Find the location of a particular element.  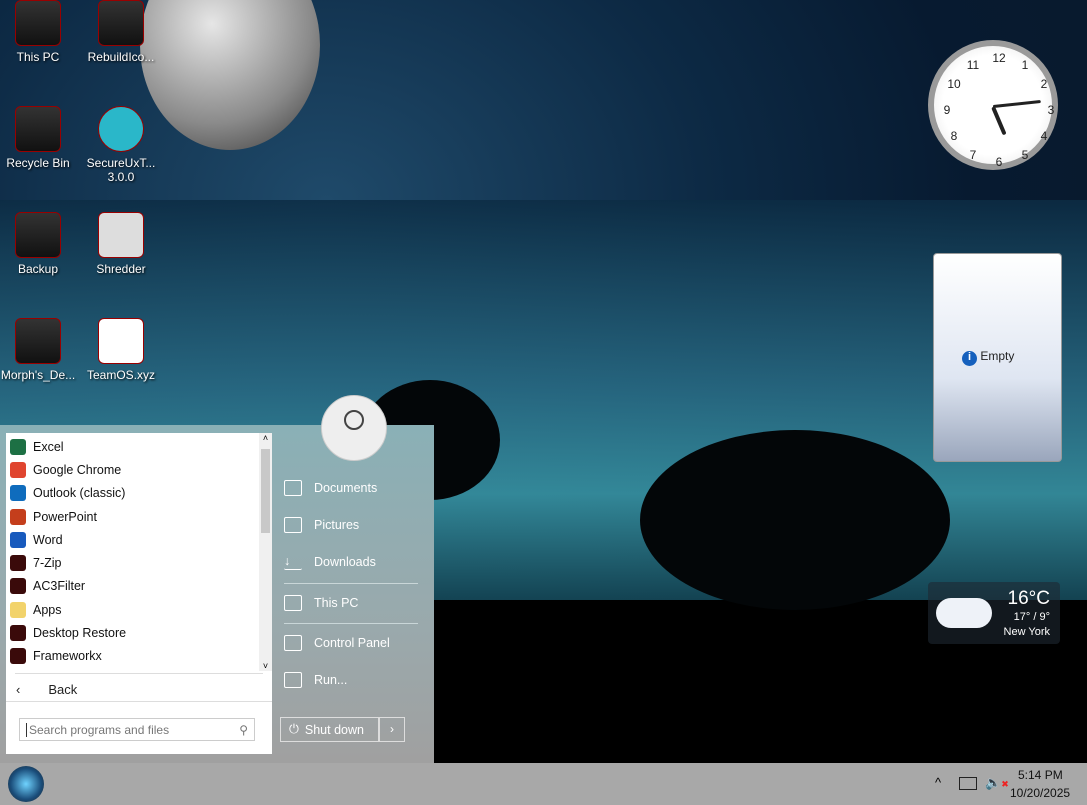

desktop-icon-this-pc: This PC is located at coordinates (39, 32).